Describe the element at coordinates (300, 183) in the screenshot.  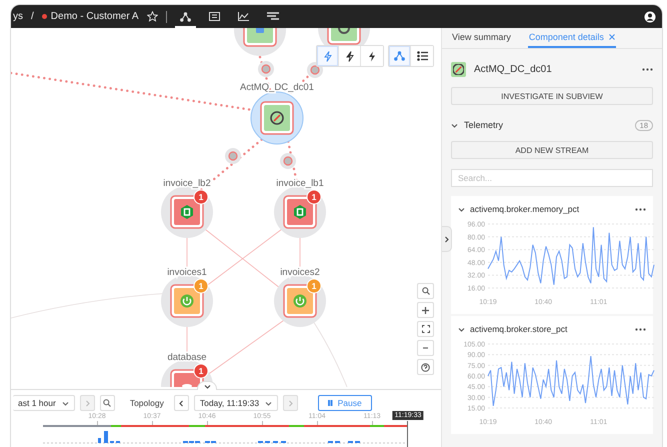
I see `node-label: invoice_lb1` at that location.